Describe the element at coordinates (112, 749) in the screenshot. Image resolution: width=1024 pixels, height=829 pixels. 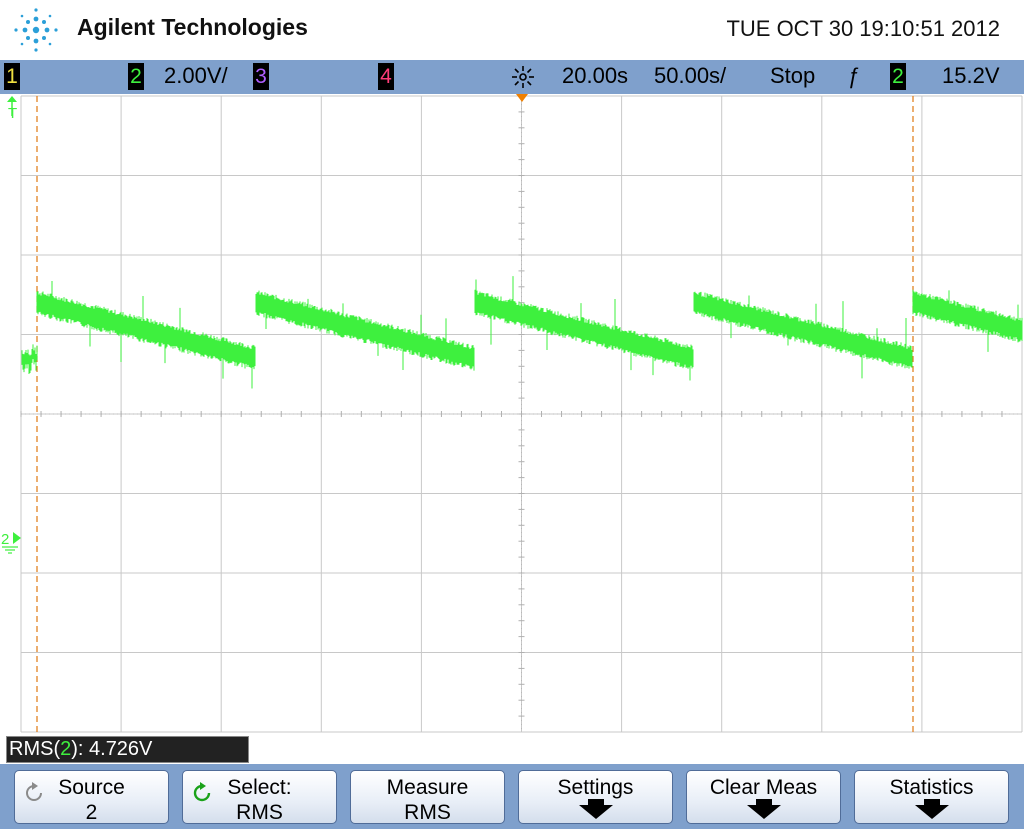
I see `meas-value: ): 4.726V` at that location.